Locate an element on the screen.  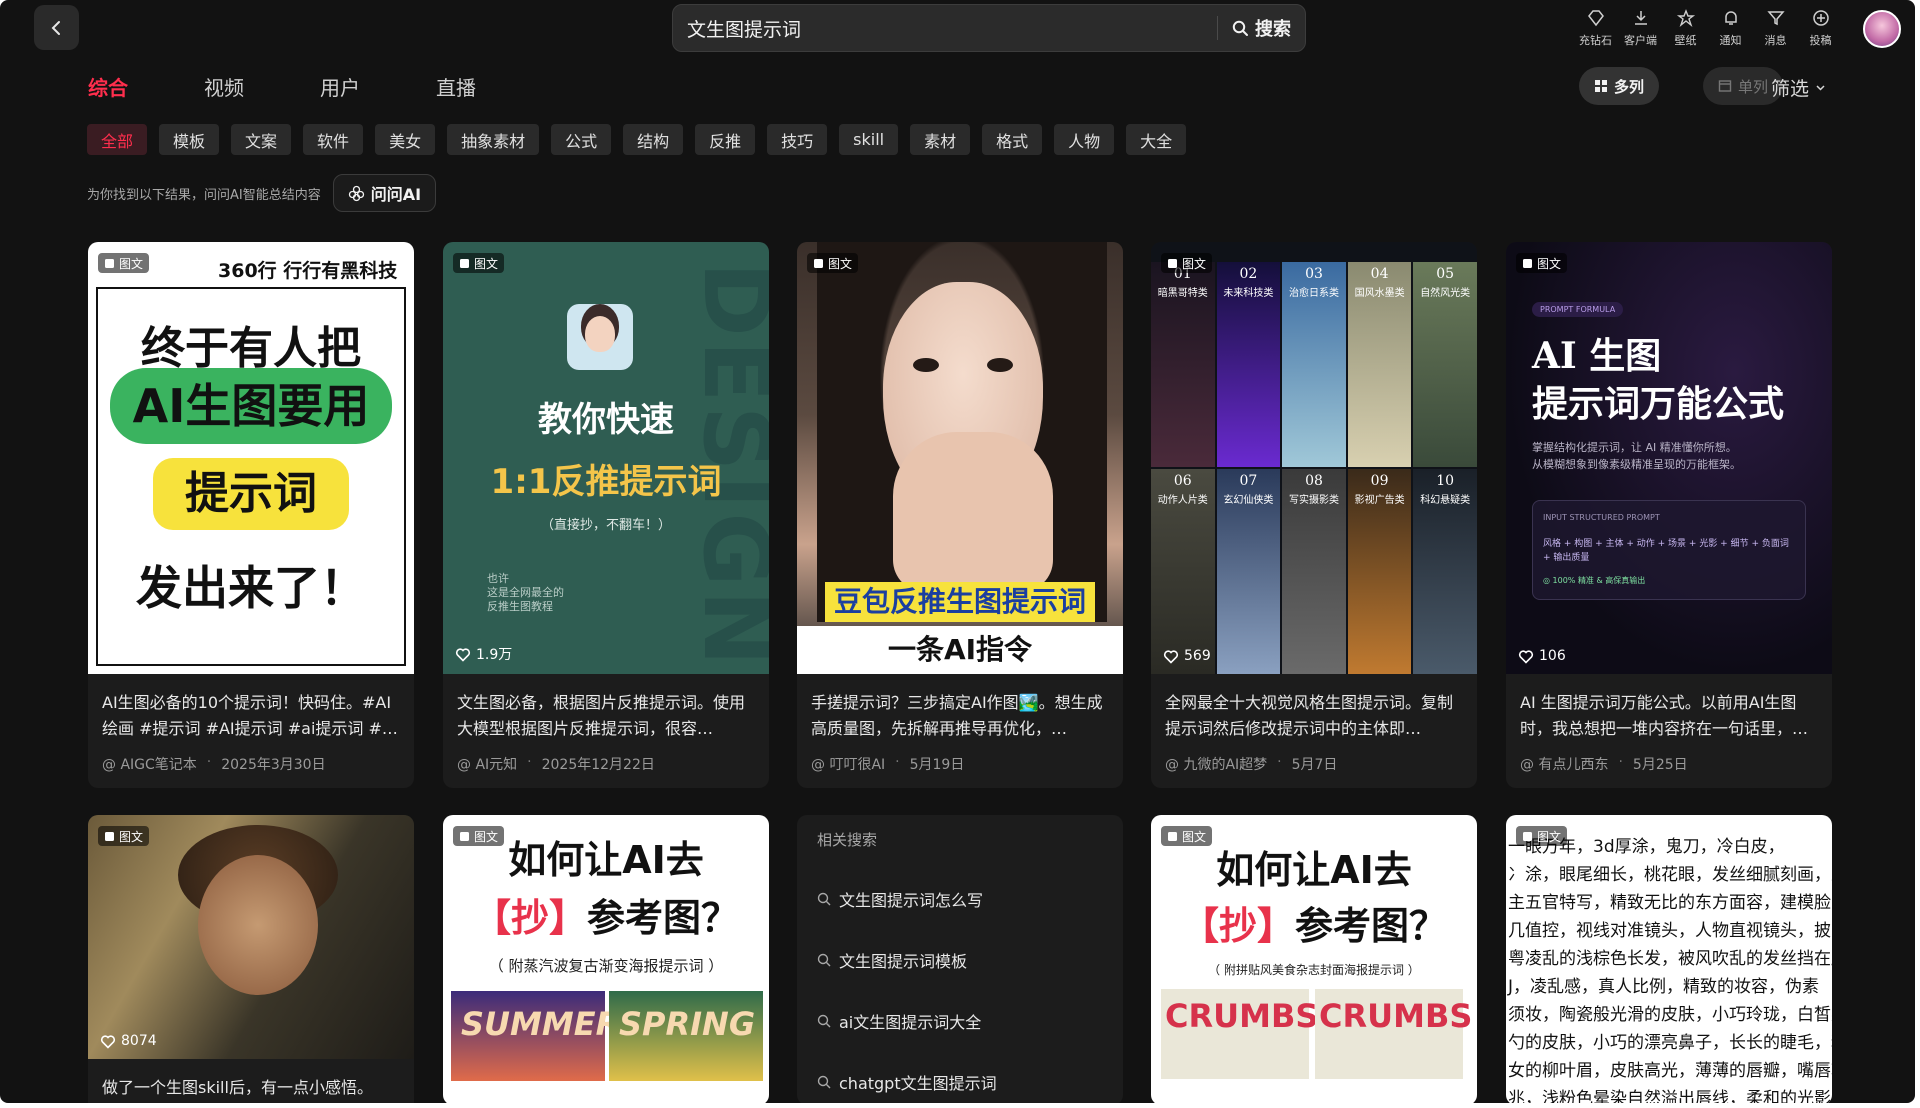
cover-line: 提示词 is located at coordinates (251, 494).